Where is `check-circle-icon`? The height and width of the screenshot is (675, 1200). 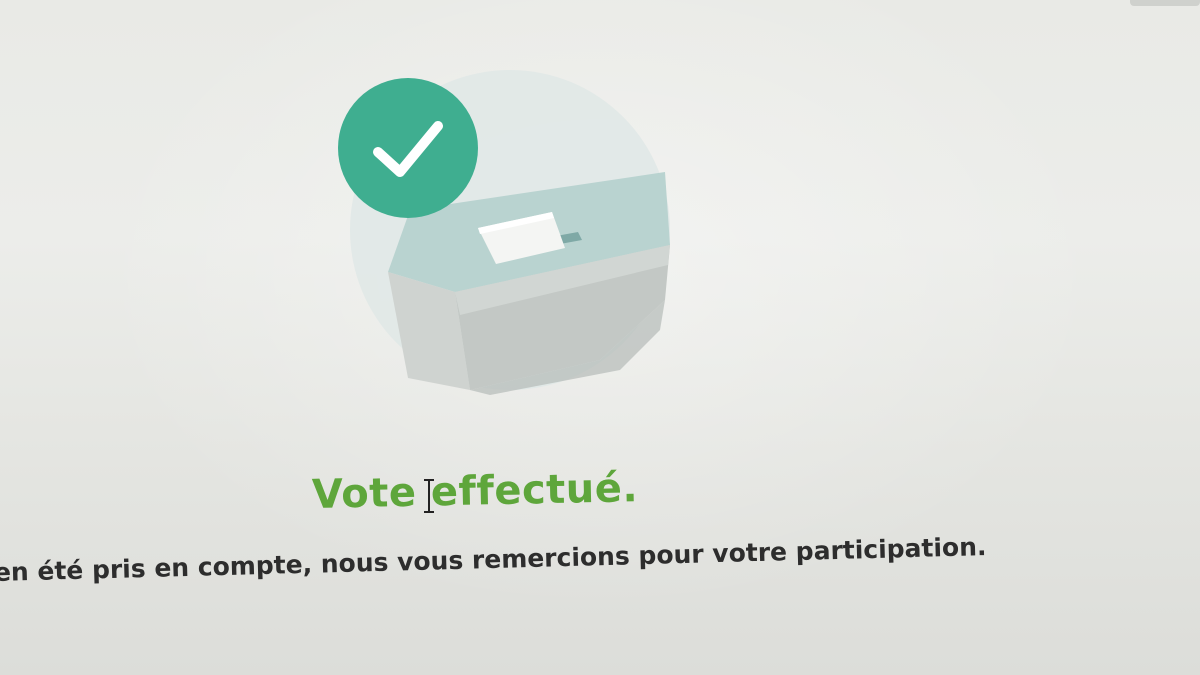
check-circle-icon is located at coordinates (408, 148).